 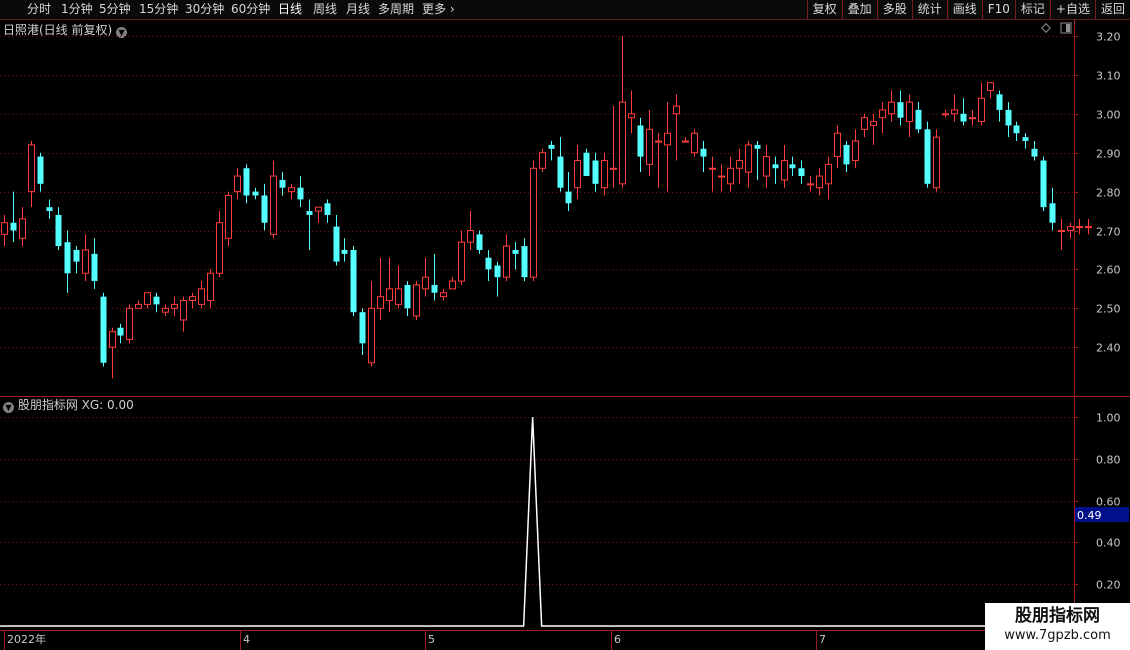 What do you see at coordinates (1057, 626) in the screenshot?
I see `watermark-logo: 股朋指标网 www.7gpzb.com` at bounding box center [1057, 626].